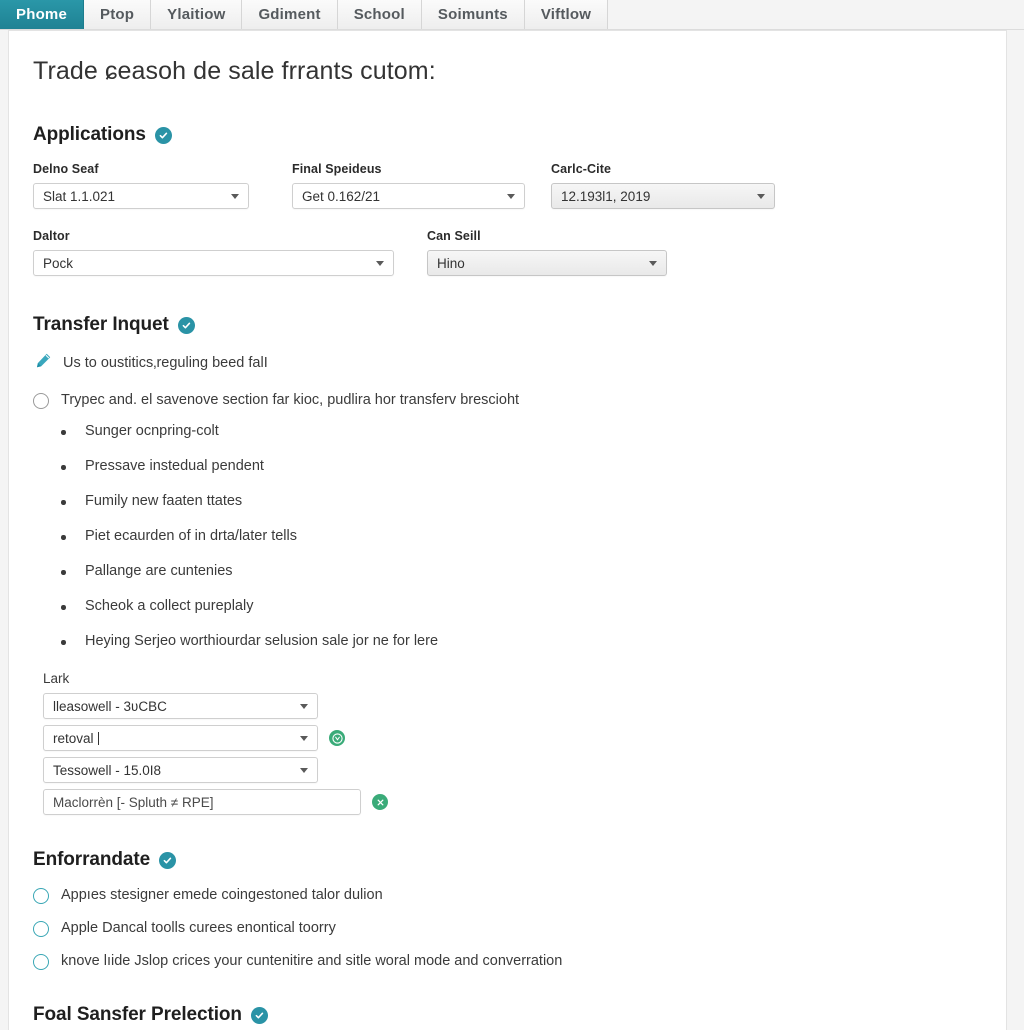 The height and width of the screenshot is (1030, 1024). What do you see at coordinates (43, 363) in the screenshot?
I see `pencil-icon` at bounding box center [43, 363].